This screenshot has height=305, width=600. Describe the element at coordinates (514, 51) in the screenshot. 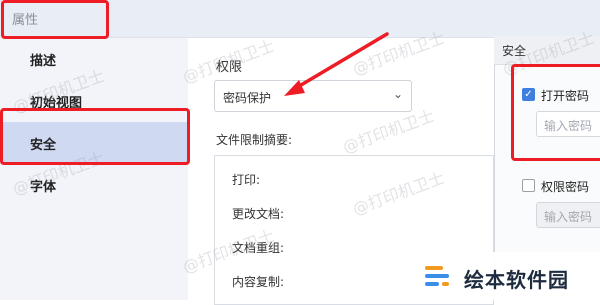

I see `security-panel-title: 安全` at that location.